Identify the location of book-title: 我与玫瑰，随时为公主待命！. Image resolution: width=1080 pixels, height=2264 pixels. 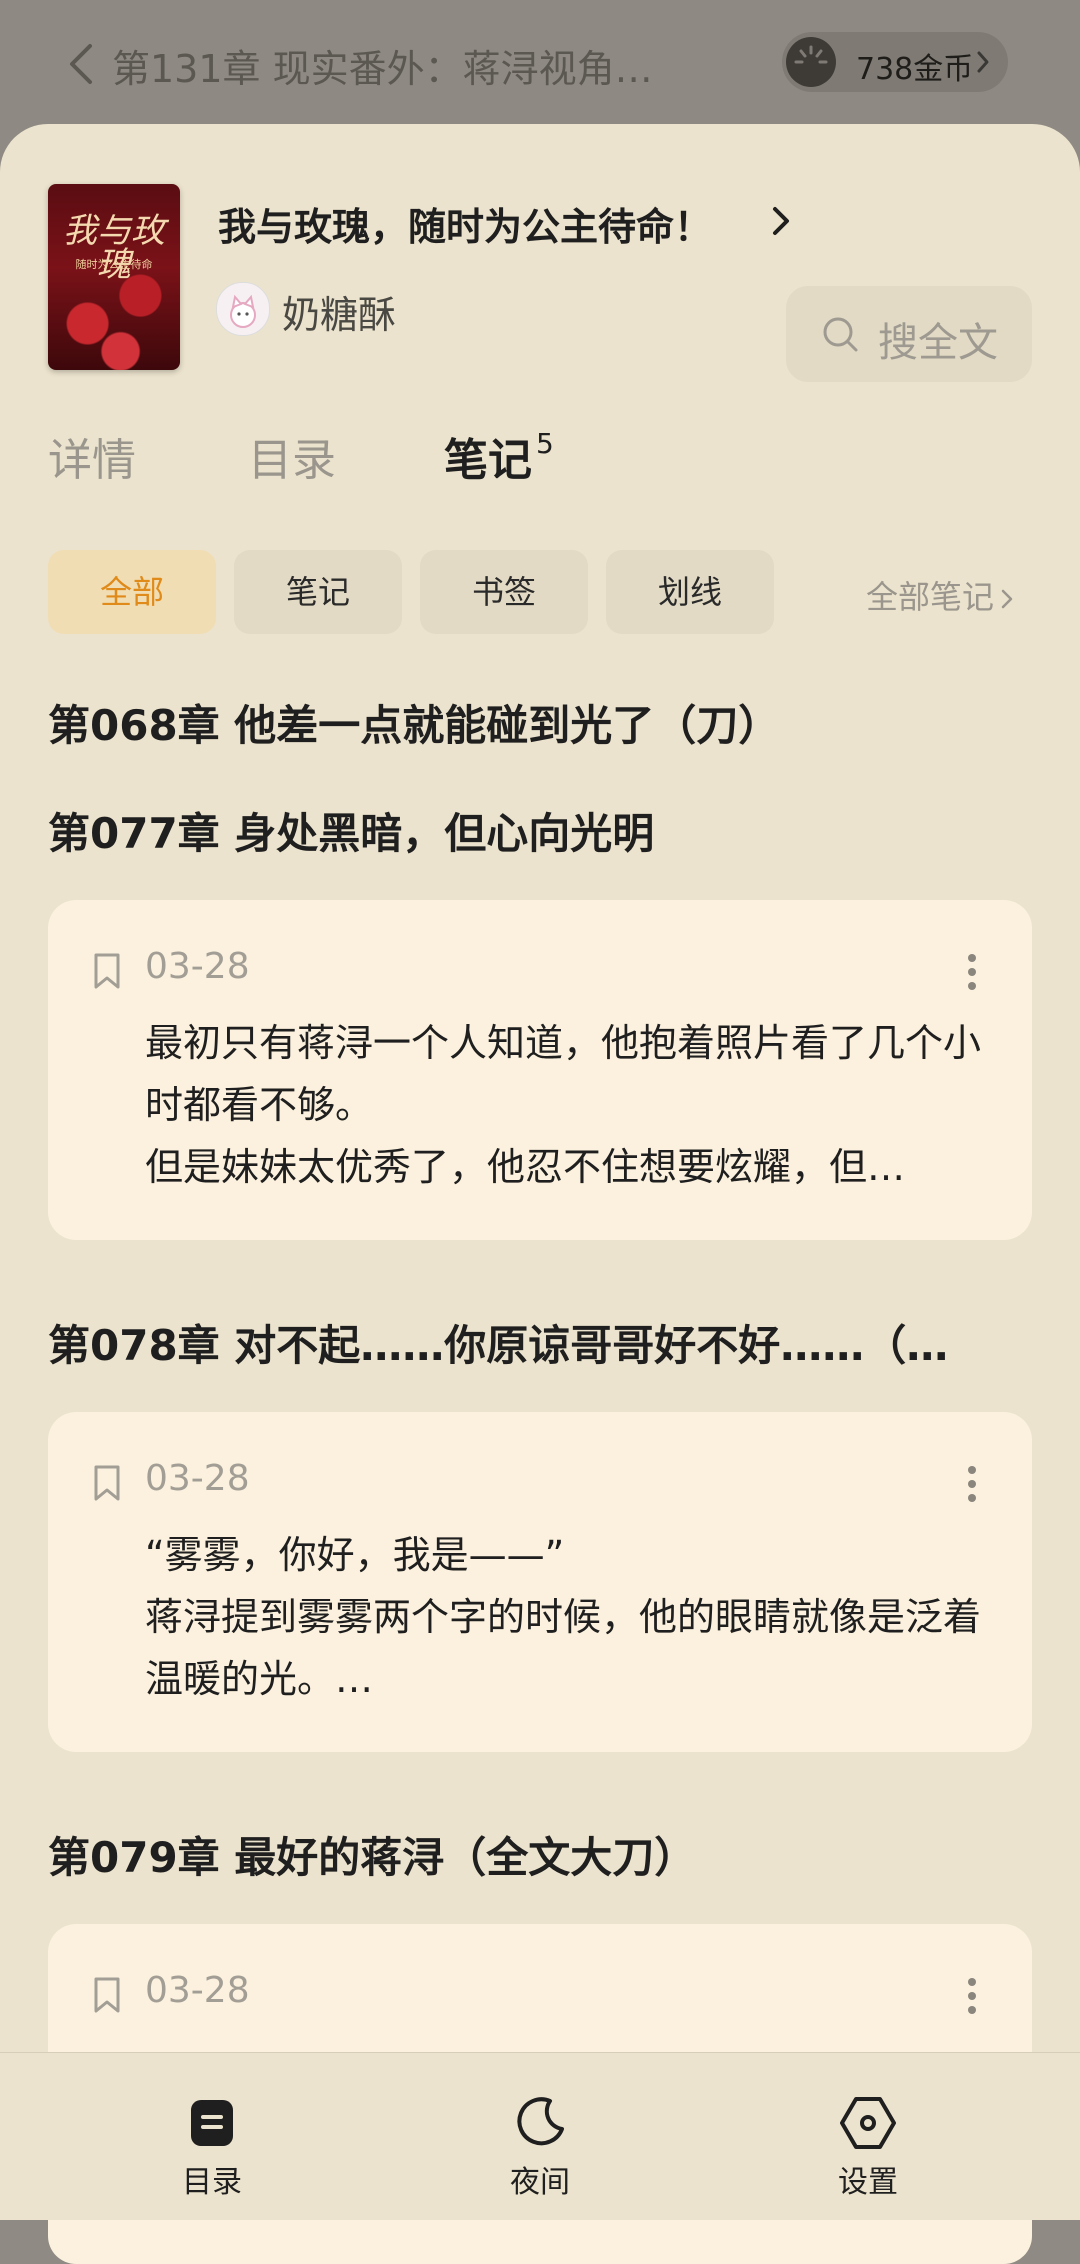
(465, 223).